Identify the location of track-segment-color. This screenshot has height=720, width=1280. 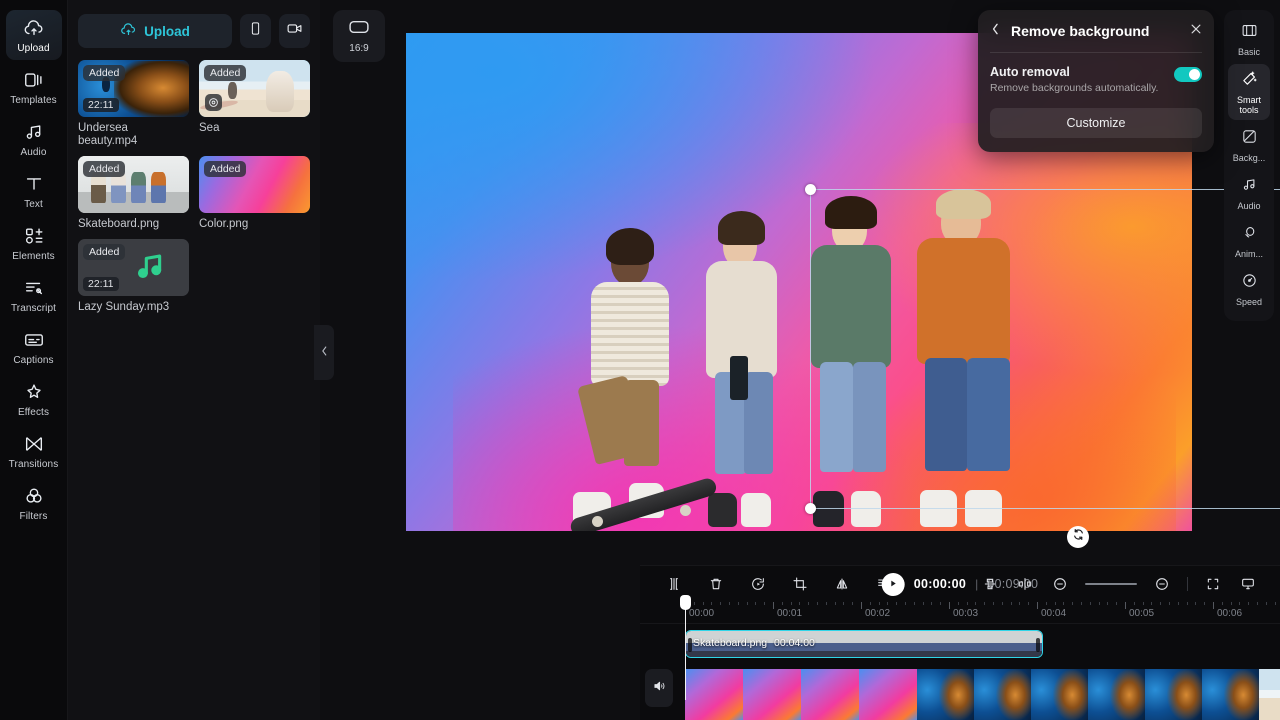
(801, 694).